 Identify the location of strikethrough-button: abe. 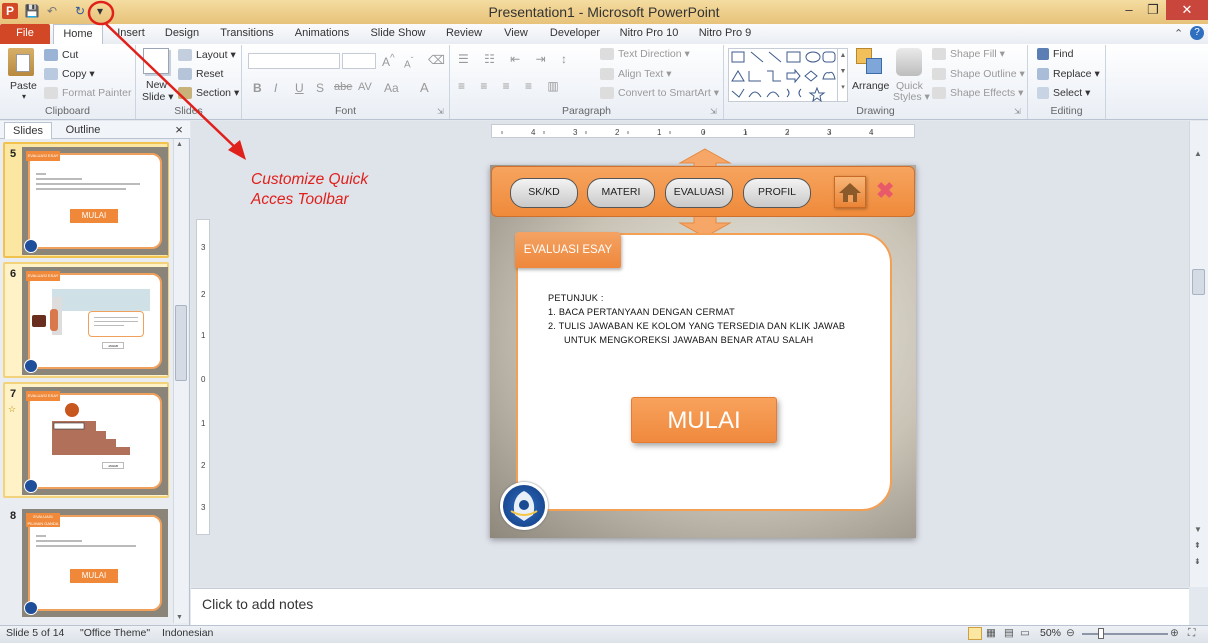
(343, 87).